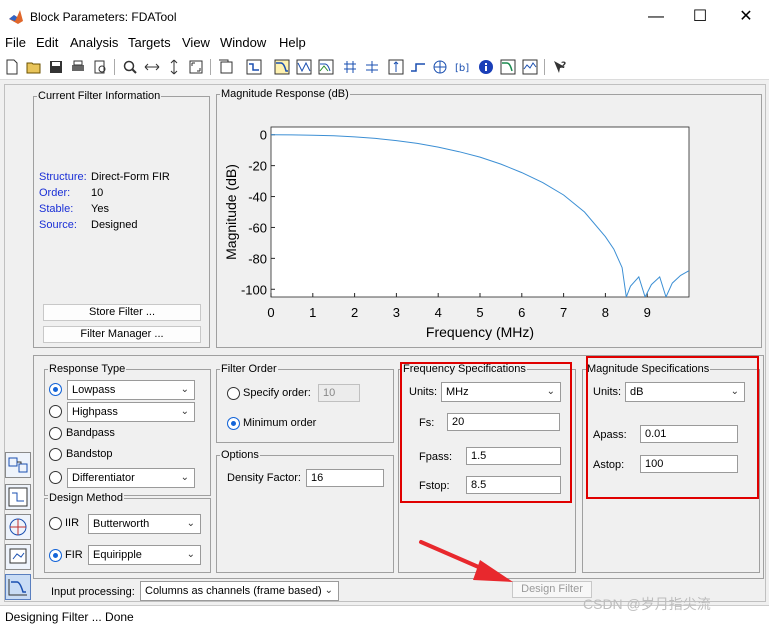 The width and height of the screenshot is (769, 626). I want to click on specify-order-radio, so click(233, 393).